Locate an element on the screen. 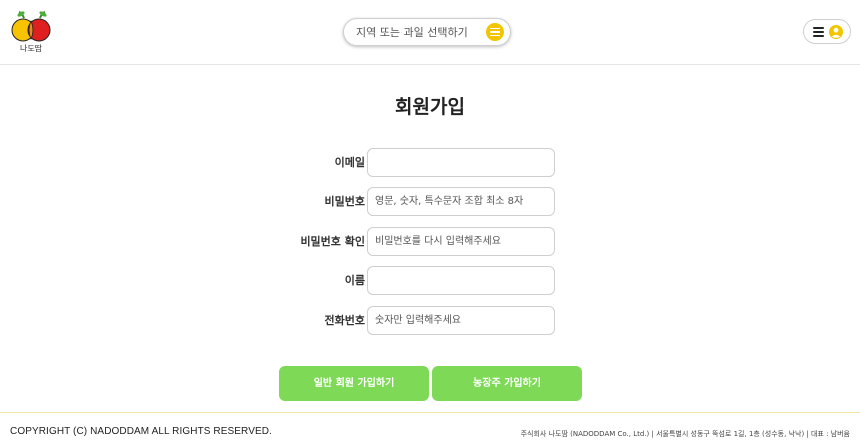  page-title: 회원가입 is located at coordinates (430, 107).